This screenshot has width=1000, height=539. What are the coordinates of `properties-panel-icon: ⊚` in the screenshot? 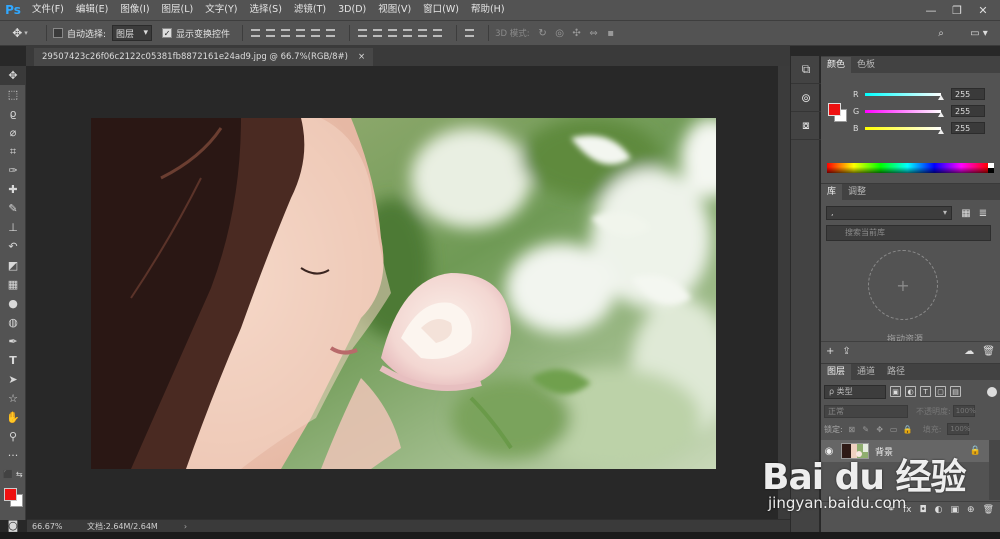 It's located at (806, 98).